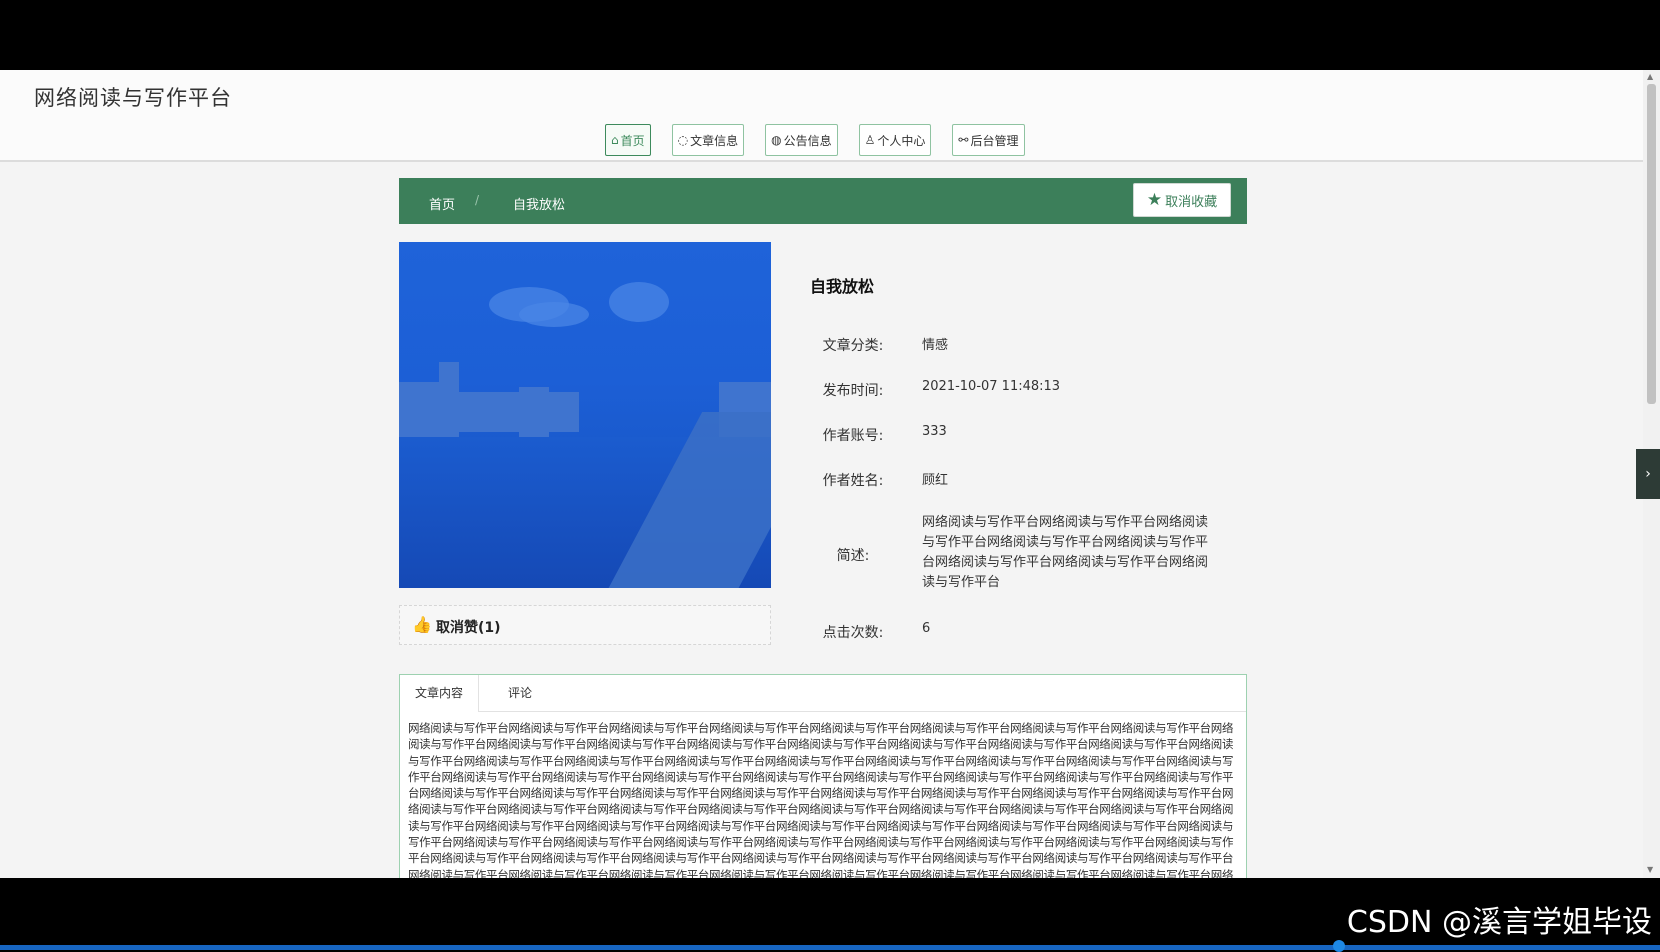  I want to click on tab-comments: 评论, so click(520, 693).